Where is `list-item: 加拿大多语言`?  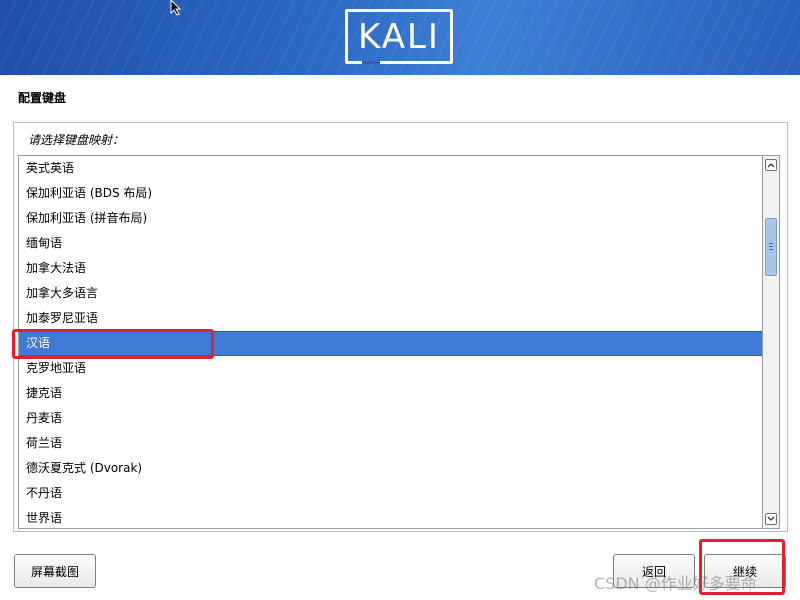
list-item: 加拿大多语言 is located at coordinates (390, 293).